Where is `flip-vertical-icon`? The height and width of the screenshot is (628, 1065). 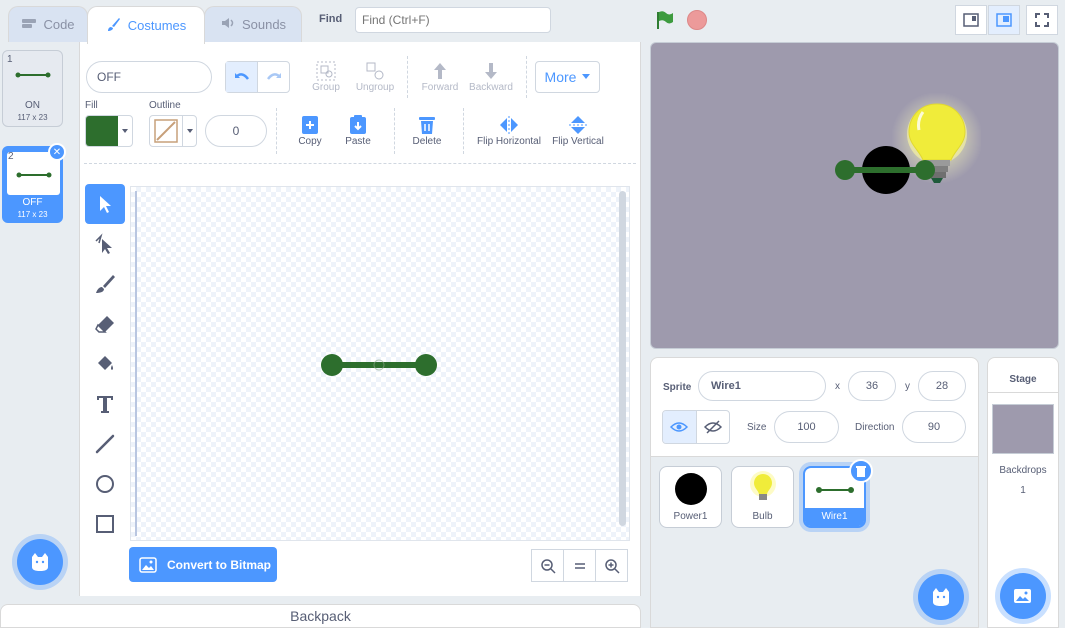
flip-vertical-icon is located at coordinates (578, 125).